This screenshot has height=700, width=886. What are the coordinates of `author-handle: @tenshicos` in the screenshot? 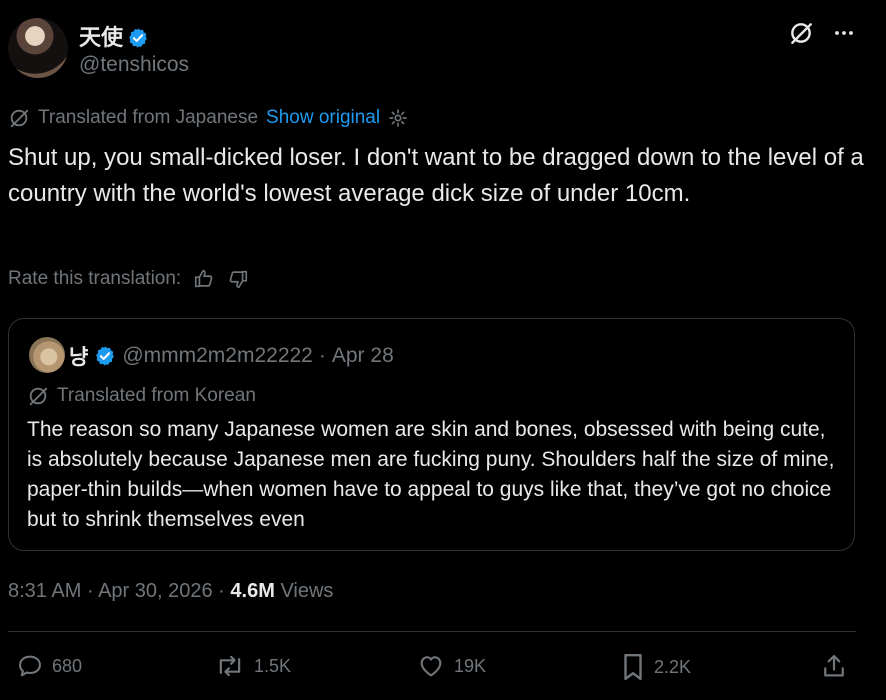 It's located at (134, 65).